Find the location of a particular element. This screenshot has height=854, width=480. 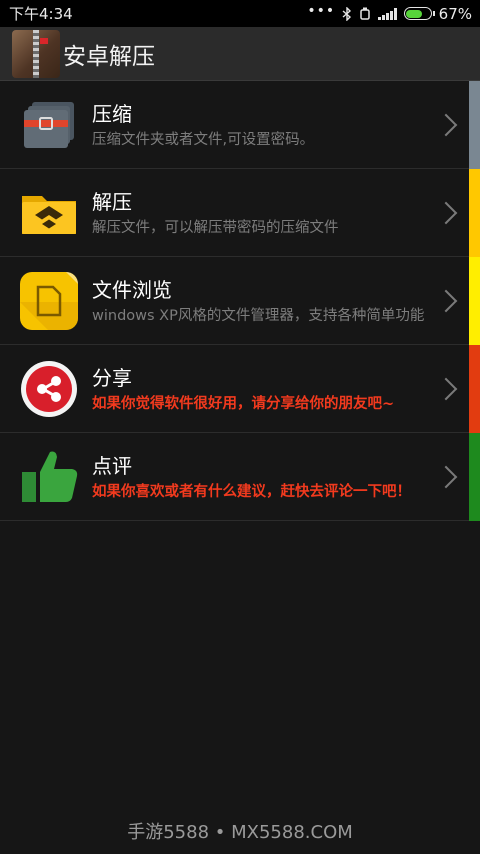

battery-percent: 67% is located at coordinates (455, 13).